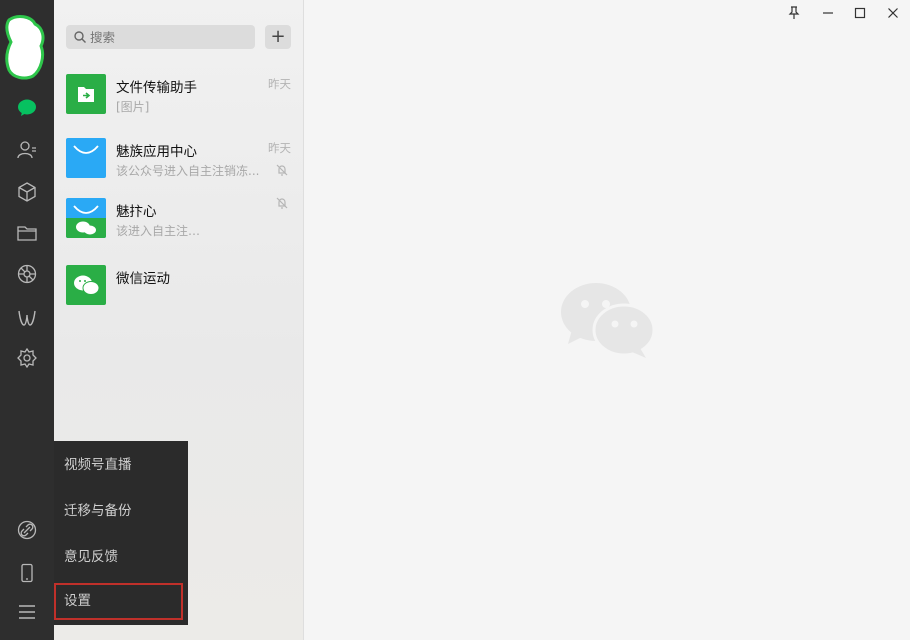  What do you see at coordinates (86, 158) in the screenshot?
I see `meizu-app-avatar` at bounding box center [86, 158].